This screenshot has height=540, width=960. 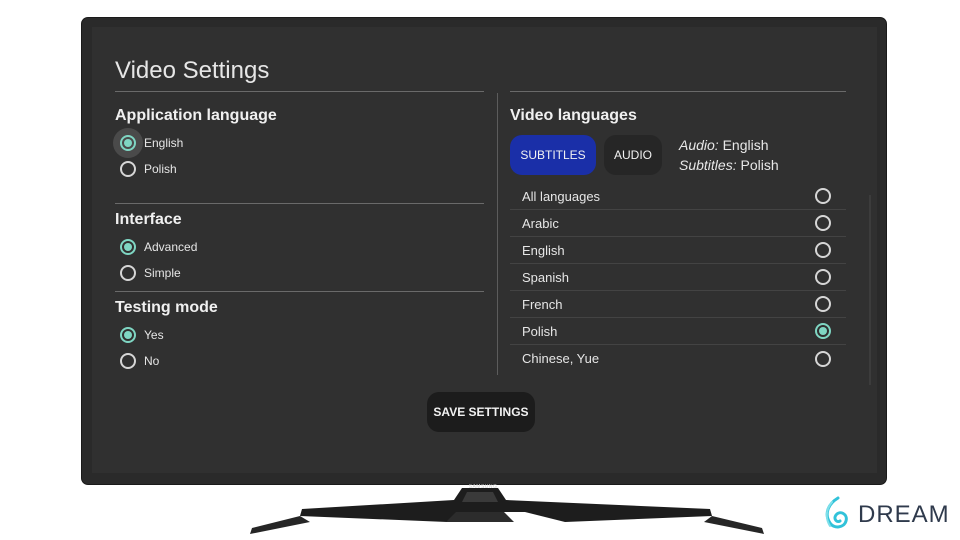 I want to click on audio-tab-button: AUDIO, so click(x=633, y=155).